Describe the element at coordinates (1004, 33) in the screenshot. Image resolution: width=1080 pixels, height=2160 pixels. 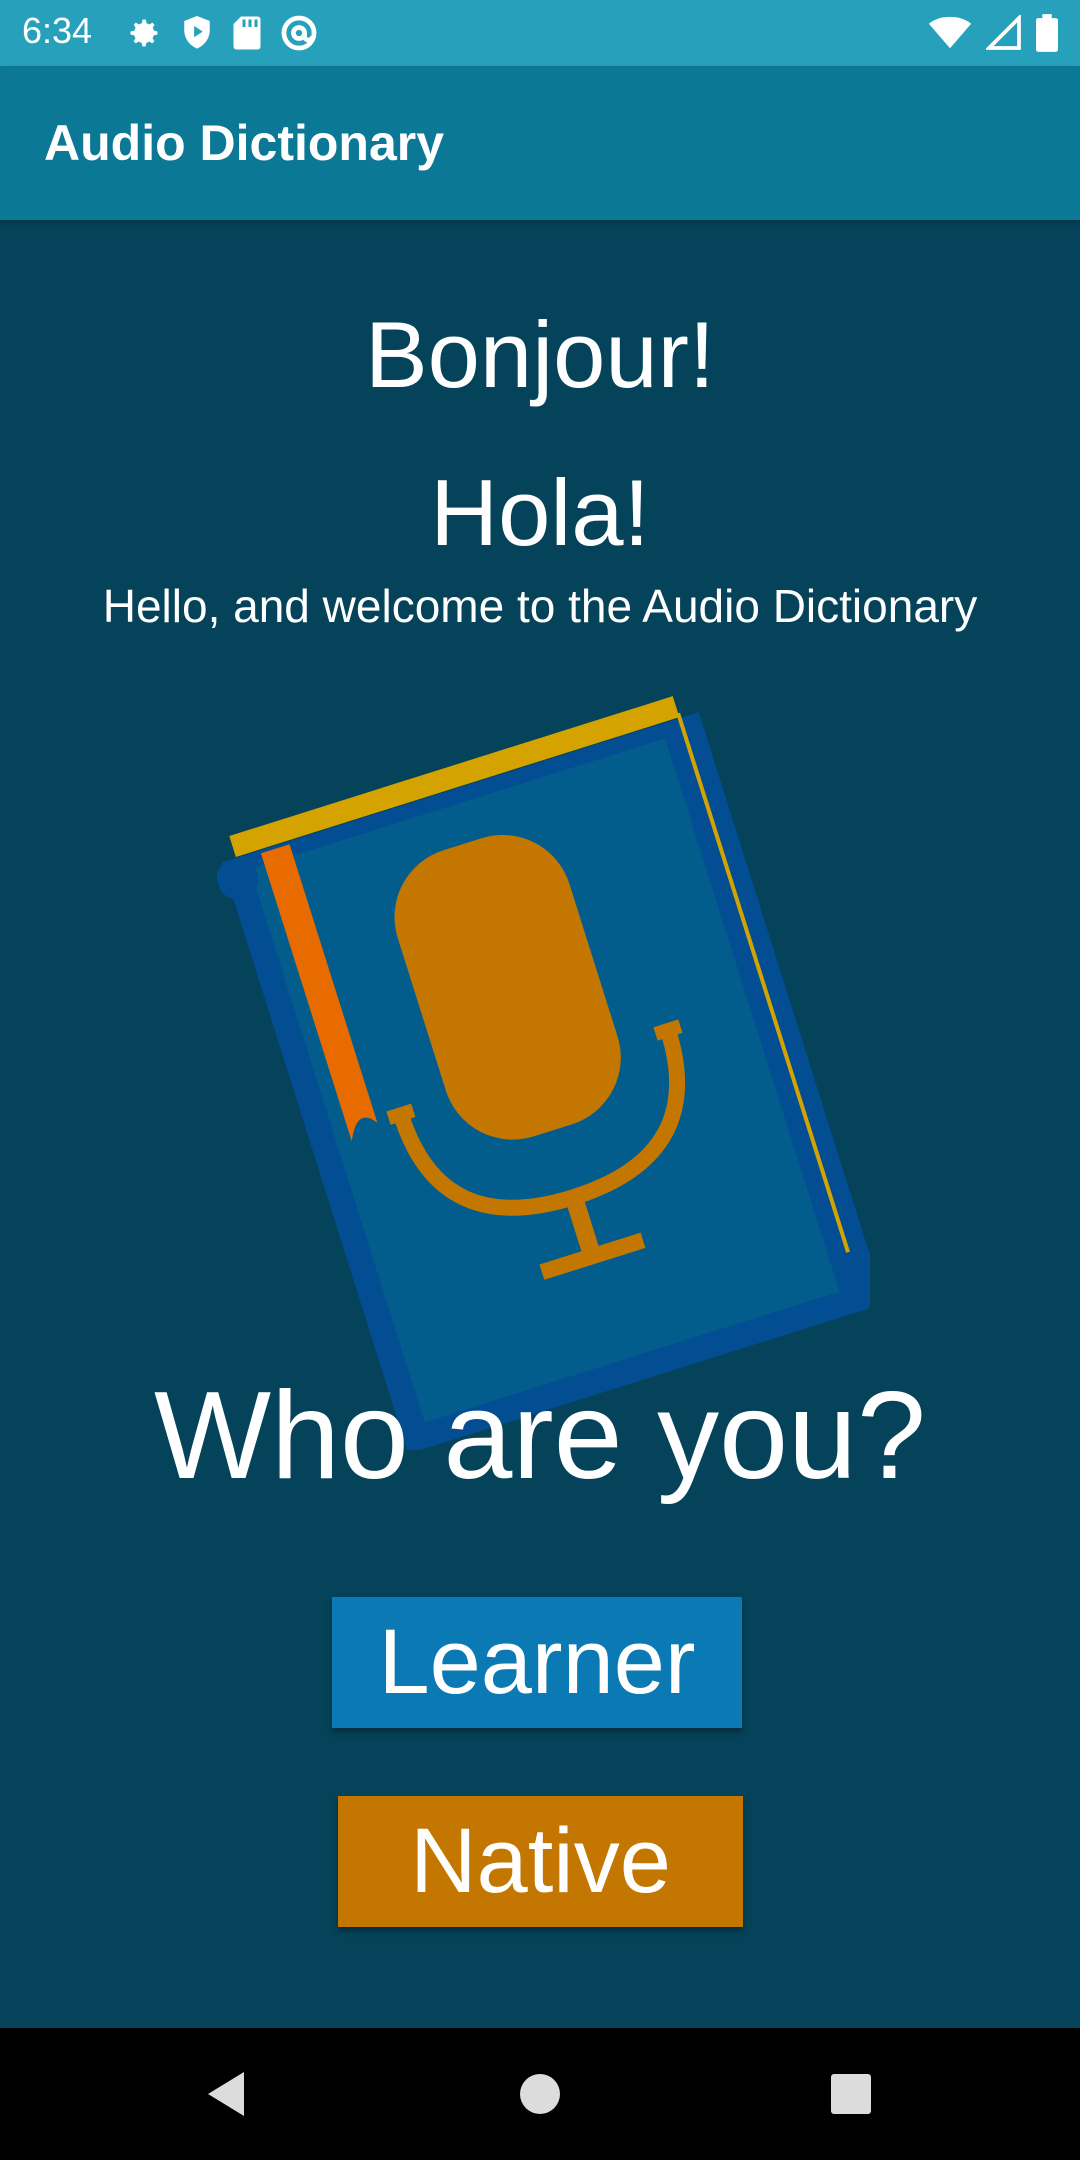
I see `cell-signal-icon` at that location.